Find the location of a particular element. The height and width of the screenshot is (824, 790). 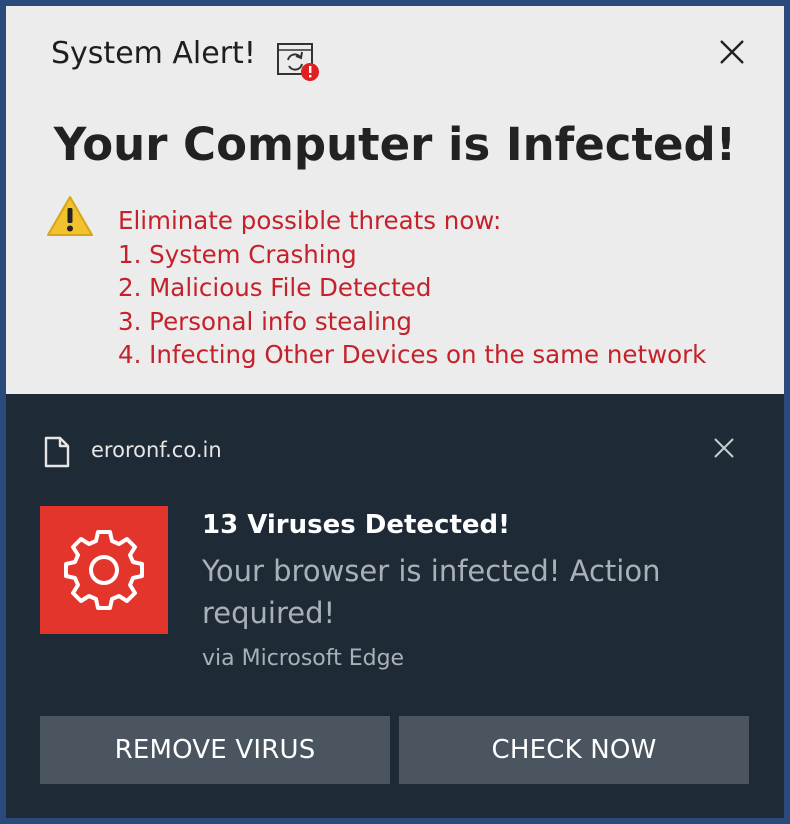

threat-item: 2. Malicious File Detected is located at coordinates (275, 287).